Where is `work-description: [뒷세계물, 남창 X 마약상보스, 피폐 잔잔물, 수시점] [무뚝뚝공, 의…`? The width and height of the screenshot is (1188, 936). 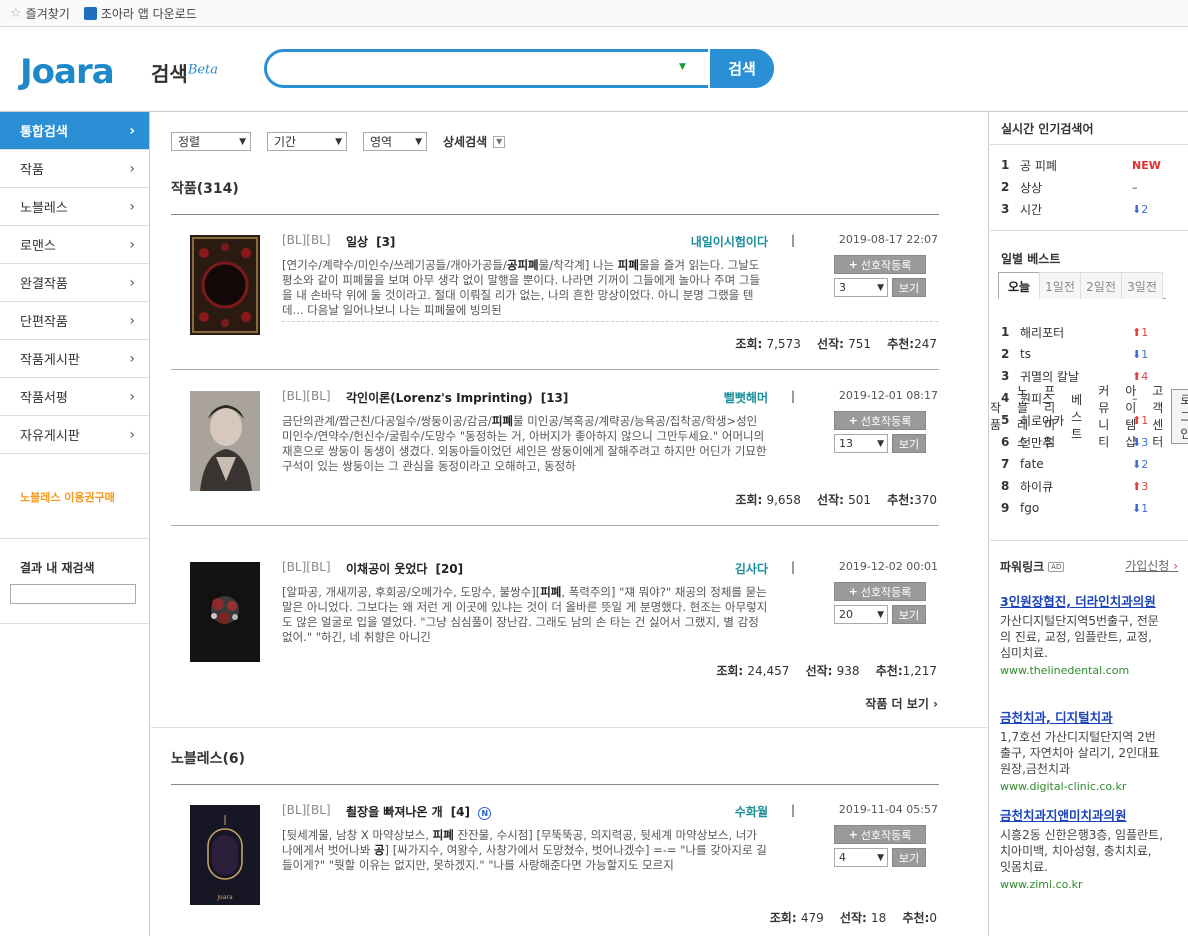 work-description: [뒷세계물, 남창 X 마약상보스, 피폐 잔잔물, 수시점] [무뚝뚝공, 의… is located at coordinates (526, 850).